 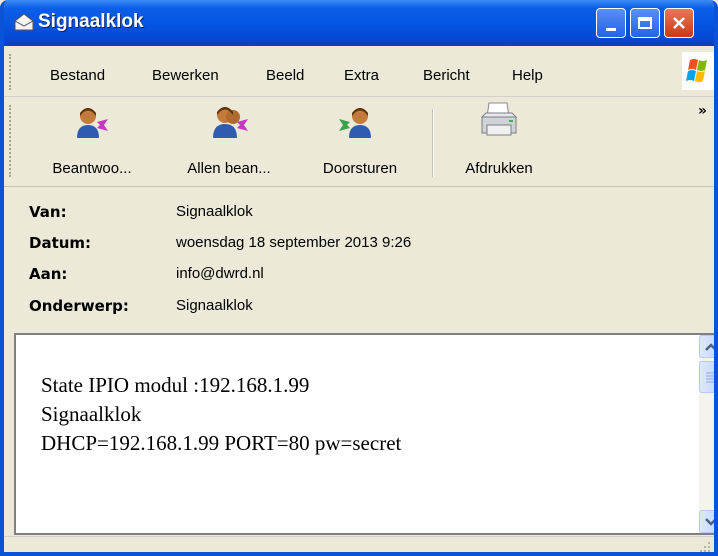 I want to click on message-line: Signaalklok, so click(x=91, y=414).